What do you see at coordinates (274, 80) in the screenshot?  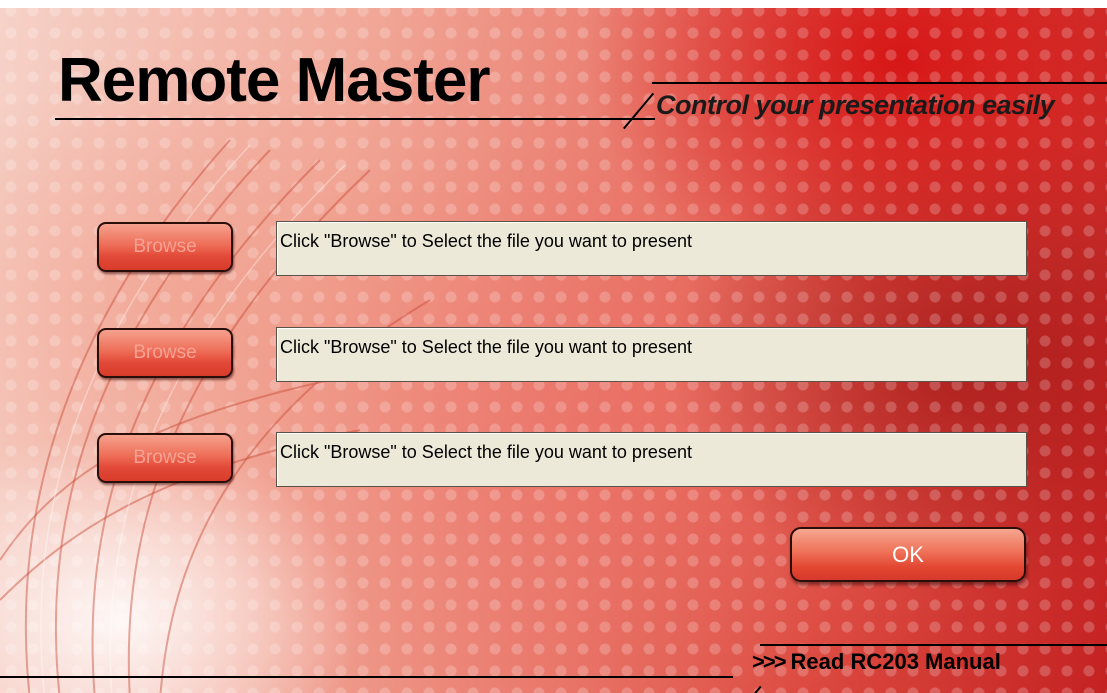 I see `app-title: Remote Master` at bounding box center [274, 80].